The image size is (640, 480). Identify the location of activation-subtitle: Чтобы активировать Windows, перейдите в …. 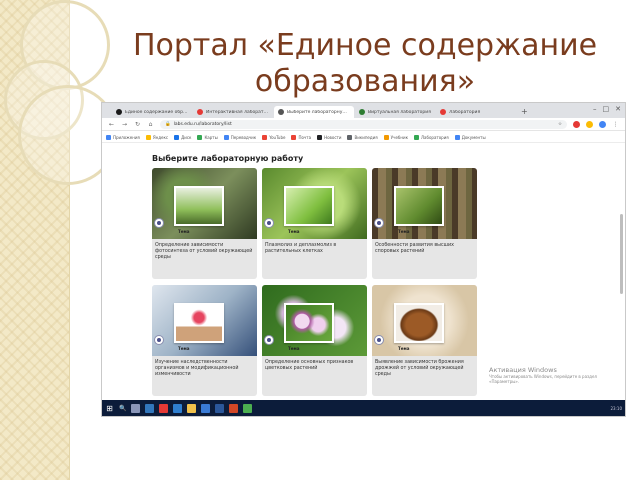
(543, 379).